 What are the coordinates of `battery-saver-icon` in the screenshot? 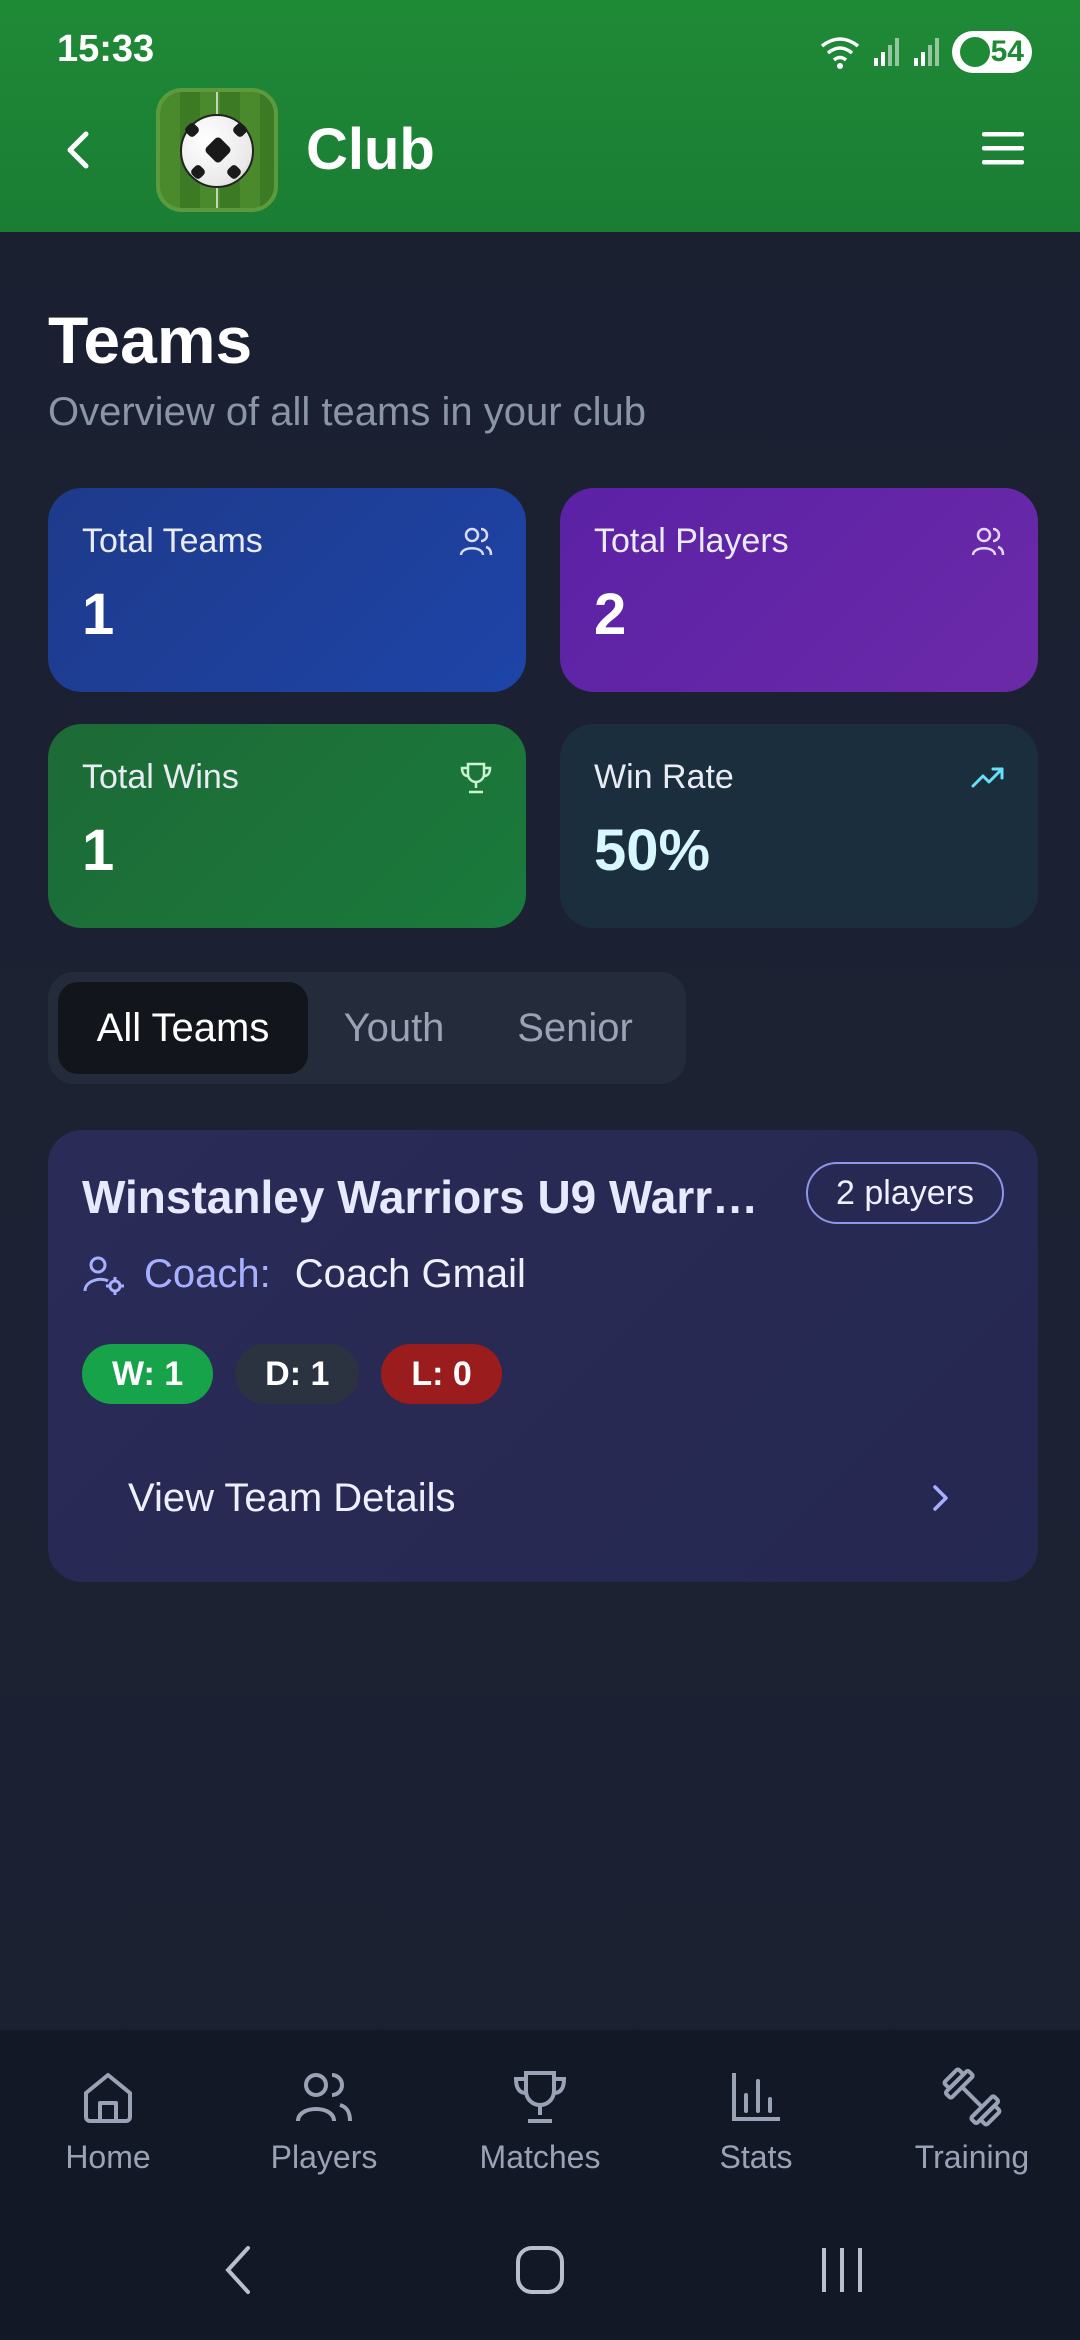 It's located at (975, 52).